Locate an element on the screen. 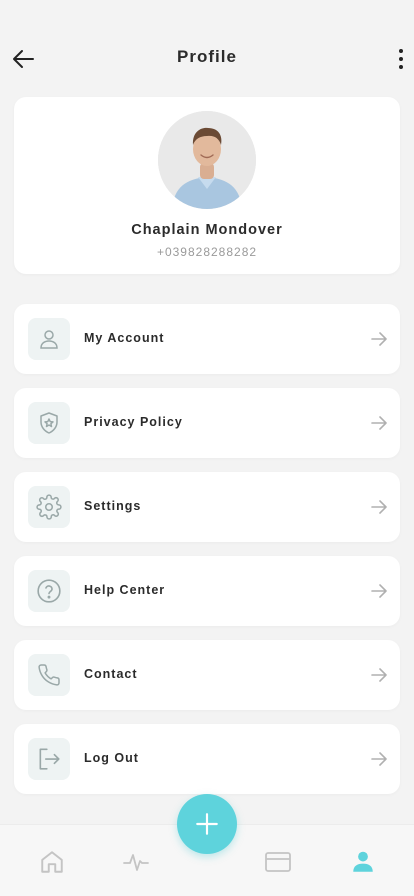 The width and height of the screenshot is (414, 896). nav-activity is located at coordinates (136, 862).